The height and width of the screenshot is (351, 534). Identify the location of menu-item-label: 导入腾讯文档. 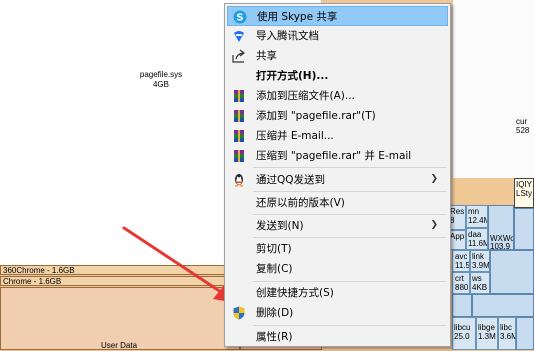
(287, 36).